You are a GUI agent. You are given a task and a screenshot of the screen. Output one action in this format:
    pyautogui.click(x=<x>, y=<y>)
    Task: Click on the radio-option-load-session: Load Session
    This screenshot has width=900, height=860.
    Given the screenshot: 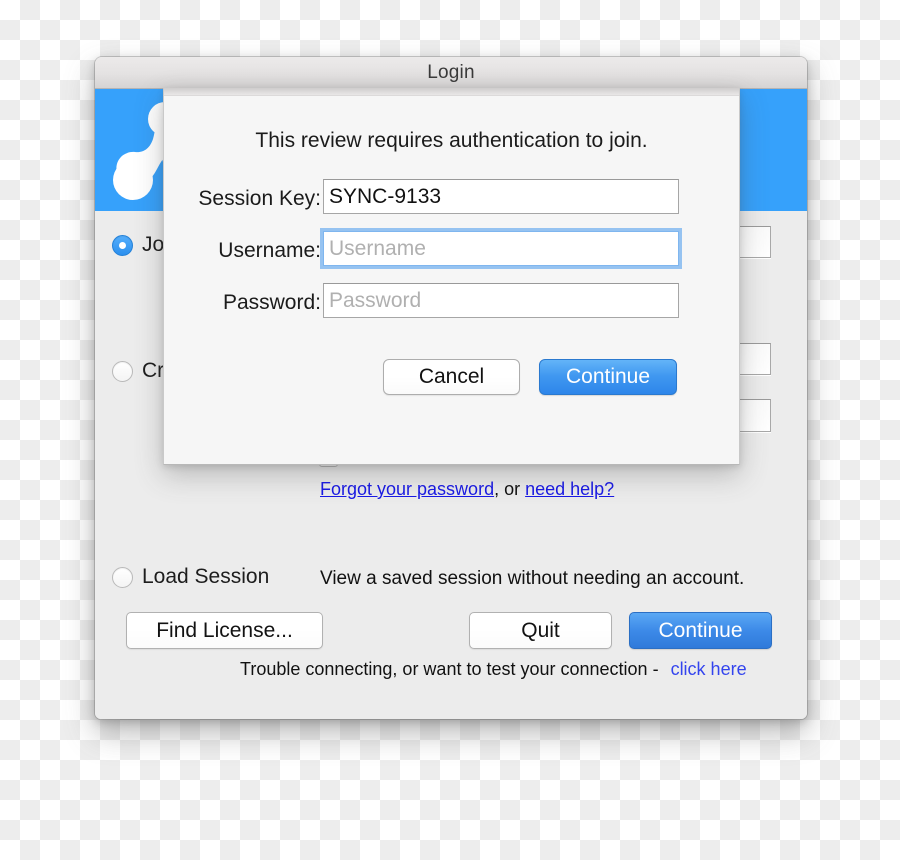 What is the action you would take?
    pyautogui.click(x=190, y=577)
    